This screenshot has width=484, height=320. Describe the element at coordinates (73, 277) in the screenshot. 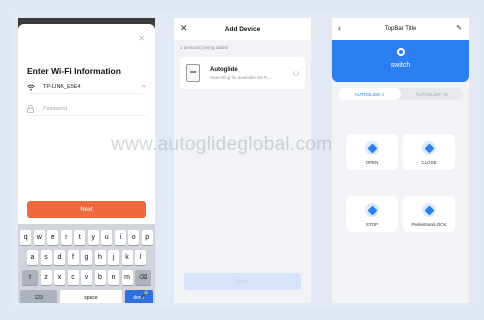

I see `key-c: c` at that location.